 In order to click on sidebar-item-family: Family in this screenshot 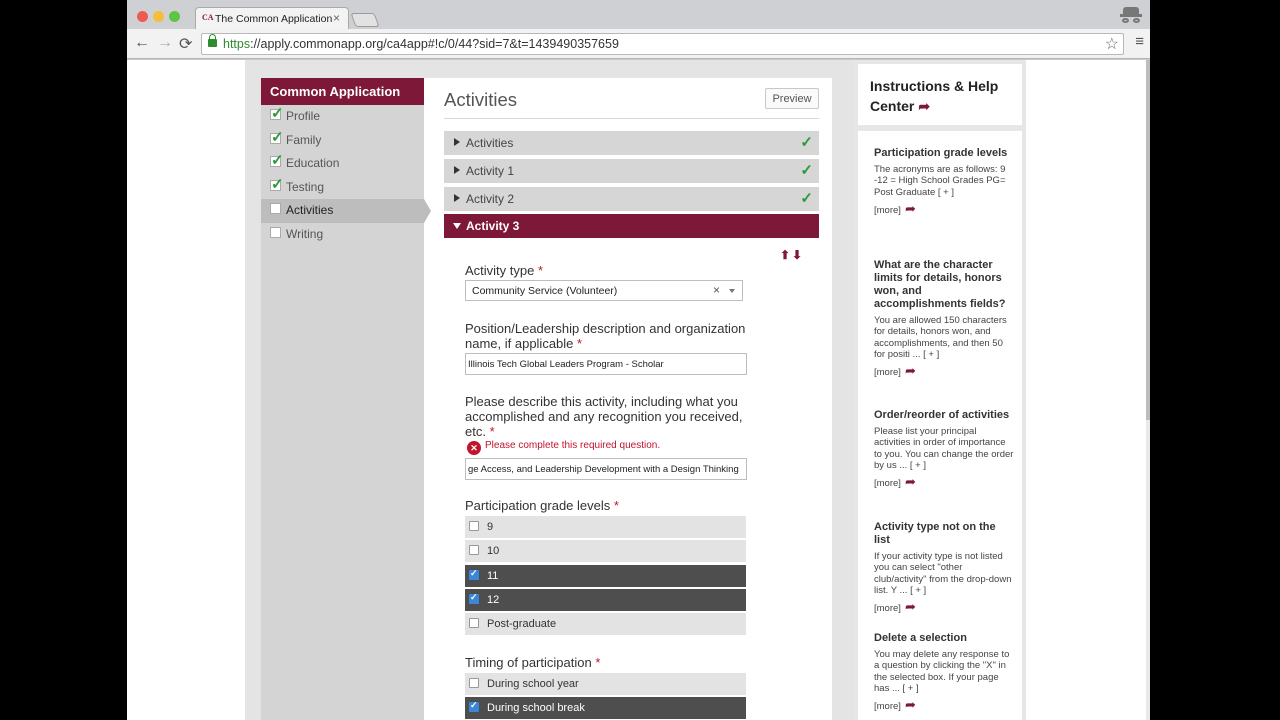, I will do `click(342, 140)`.